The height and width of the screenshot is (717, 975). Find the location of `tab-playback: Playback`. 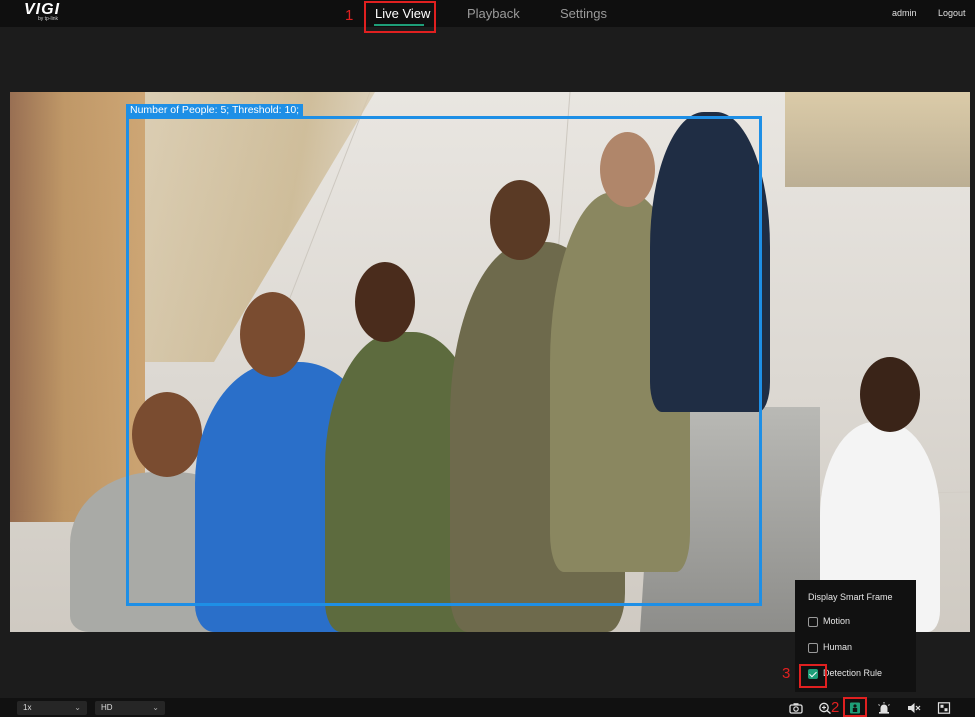

tab-playback: Playback is located at coordinates (493, 13).